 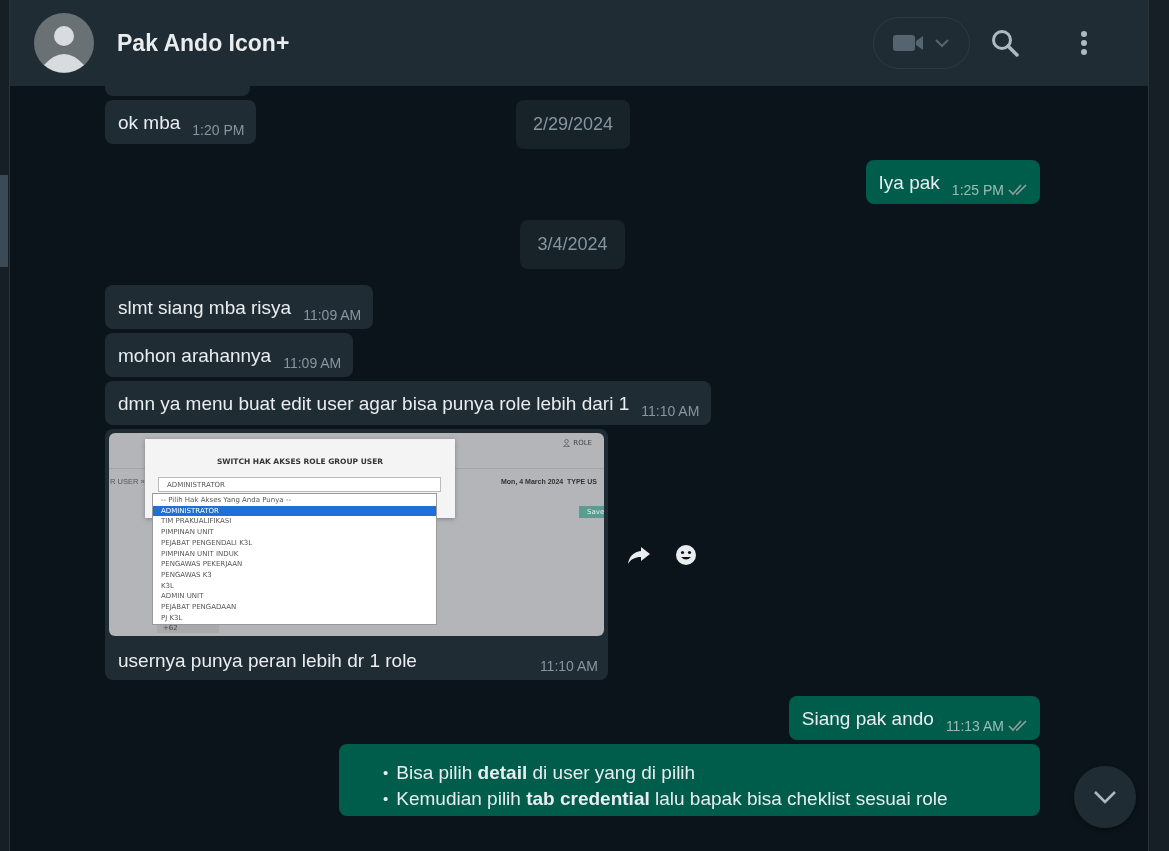 What do you see at coordinates (572, 244) in the screenshot?
I see `date-chip: 3/4/2024` at bounding box center [572, 244].